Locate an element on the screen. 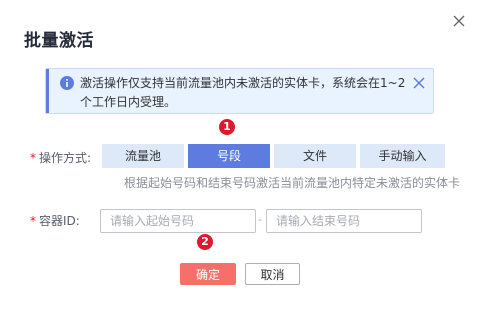  mode-option-file: 文件 is located at coordinates (315, 156).